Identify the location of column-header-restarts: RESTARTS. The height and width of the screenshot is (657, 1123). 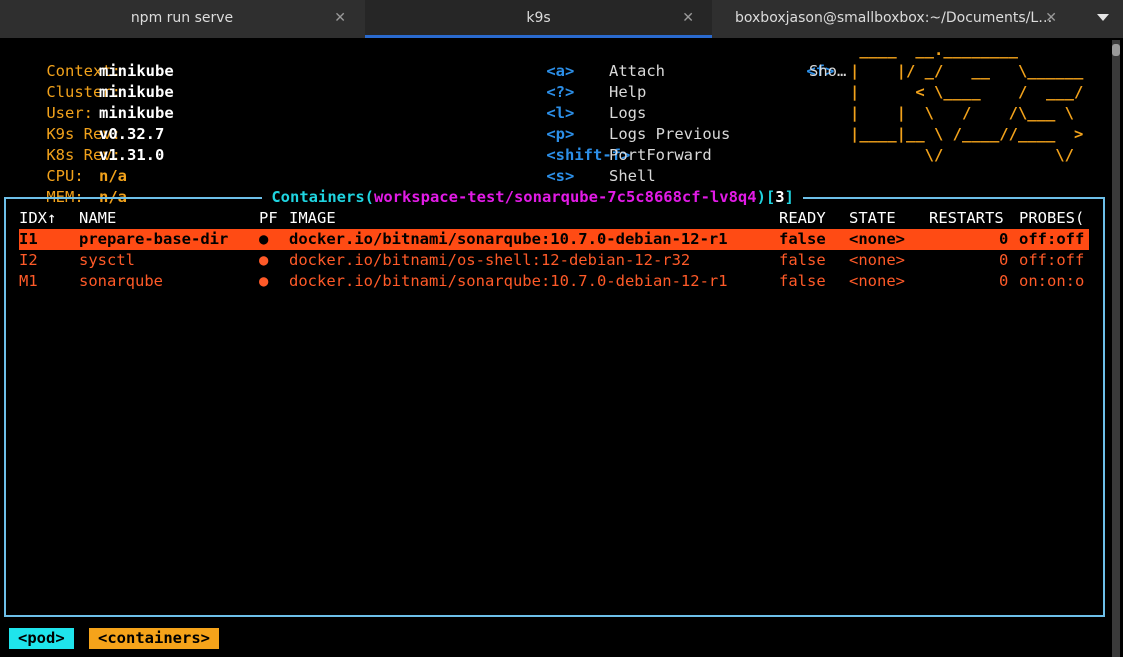
(966, 218).